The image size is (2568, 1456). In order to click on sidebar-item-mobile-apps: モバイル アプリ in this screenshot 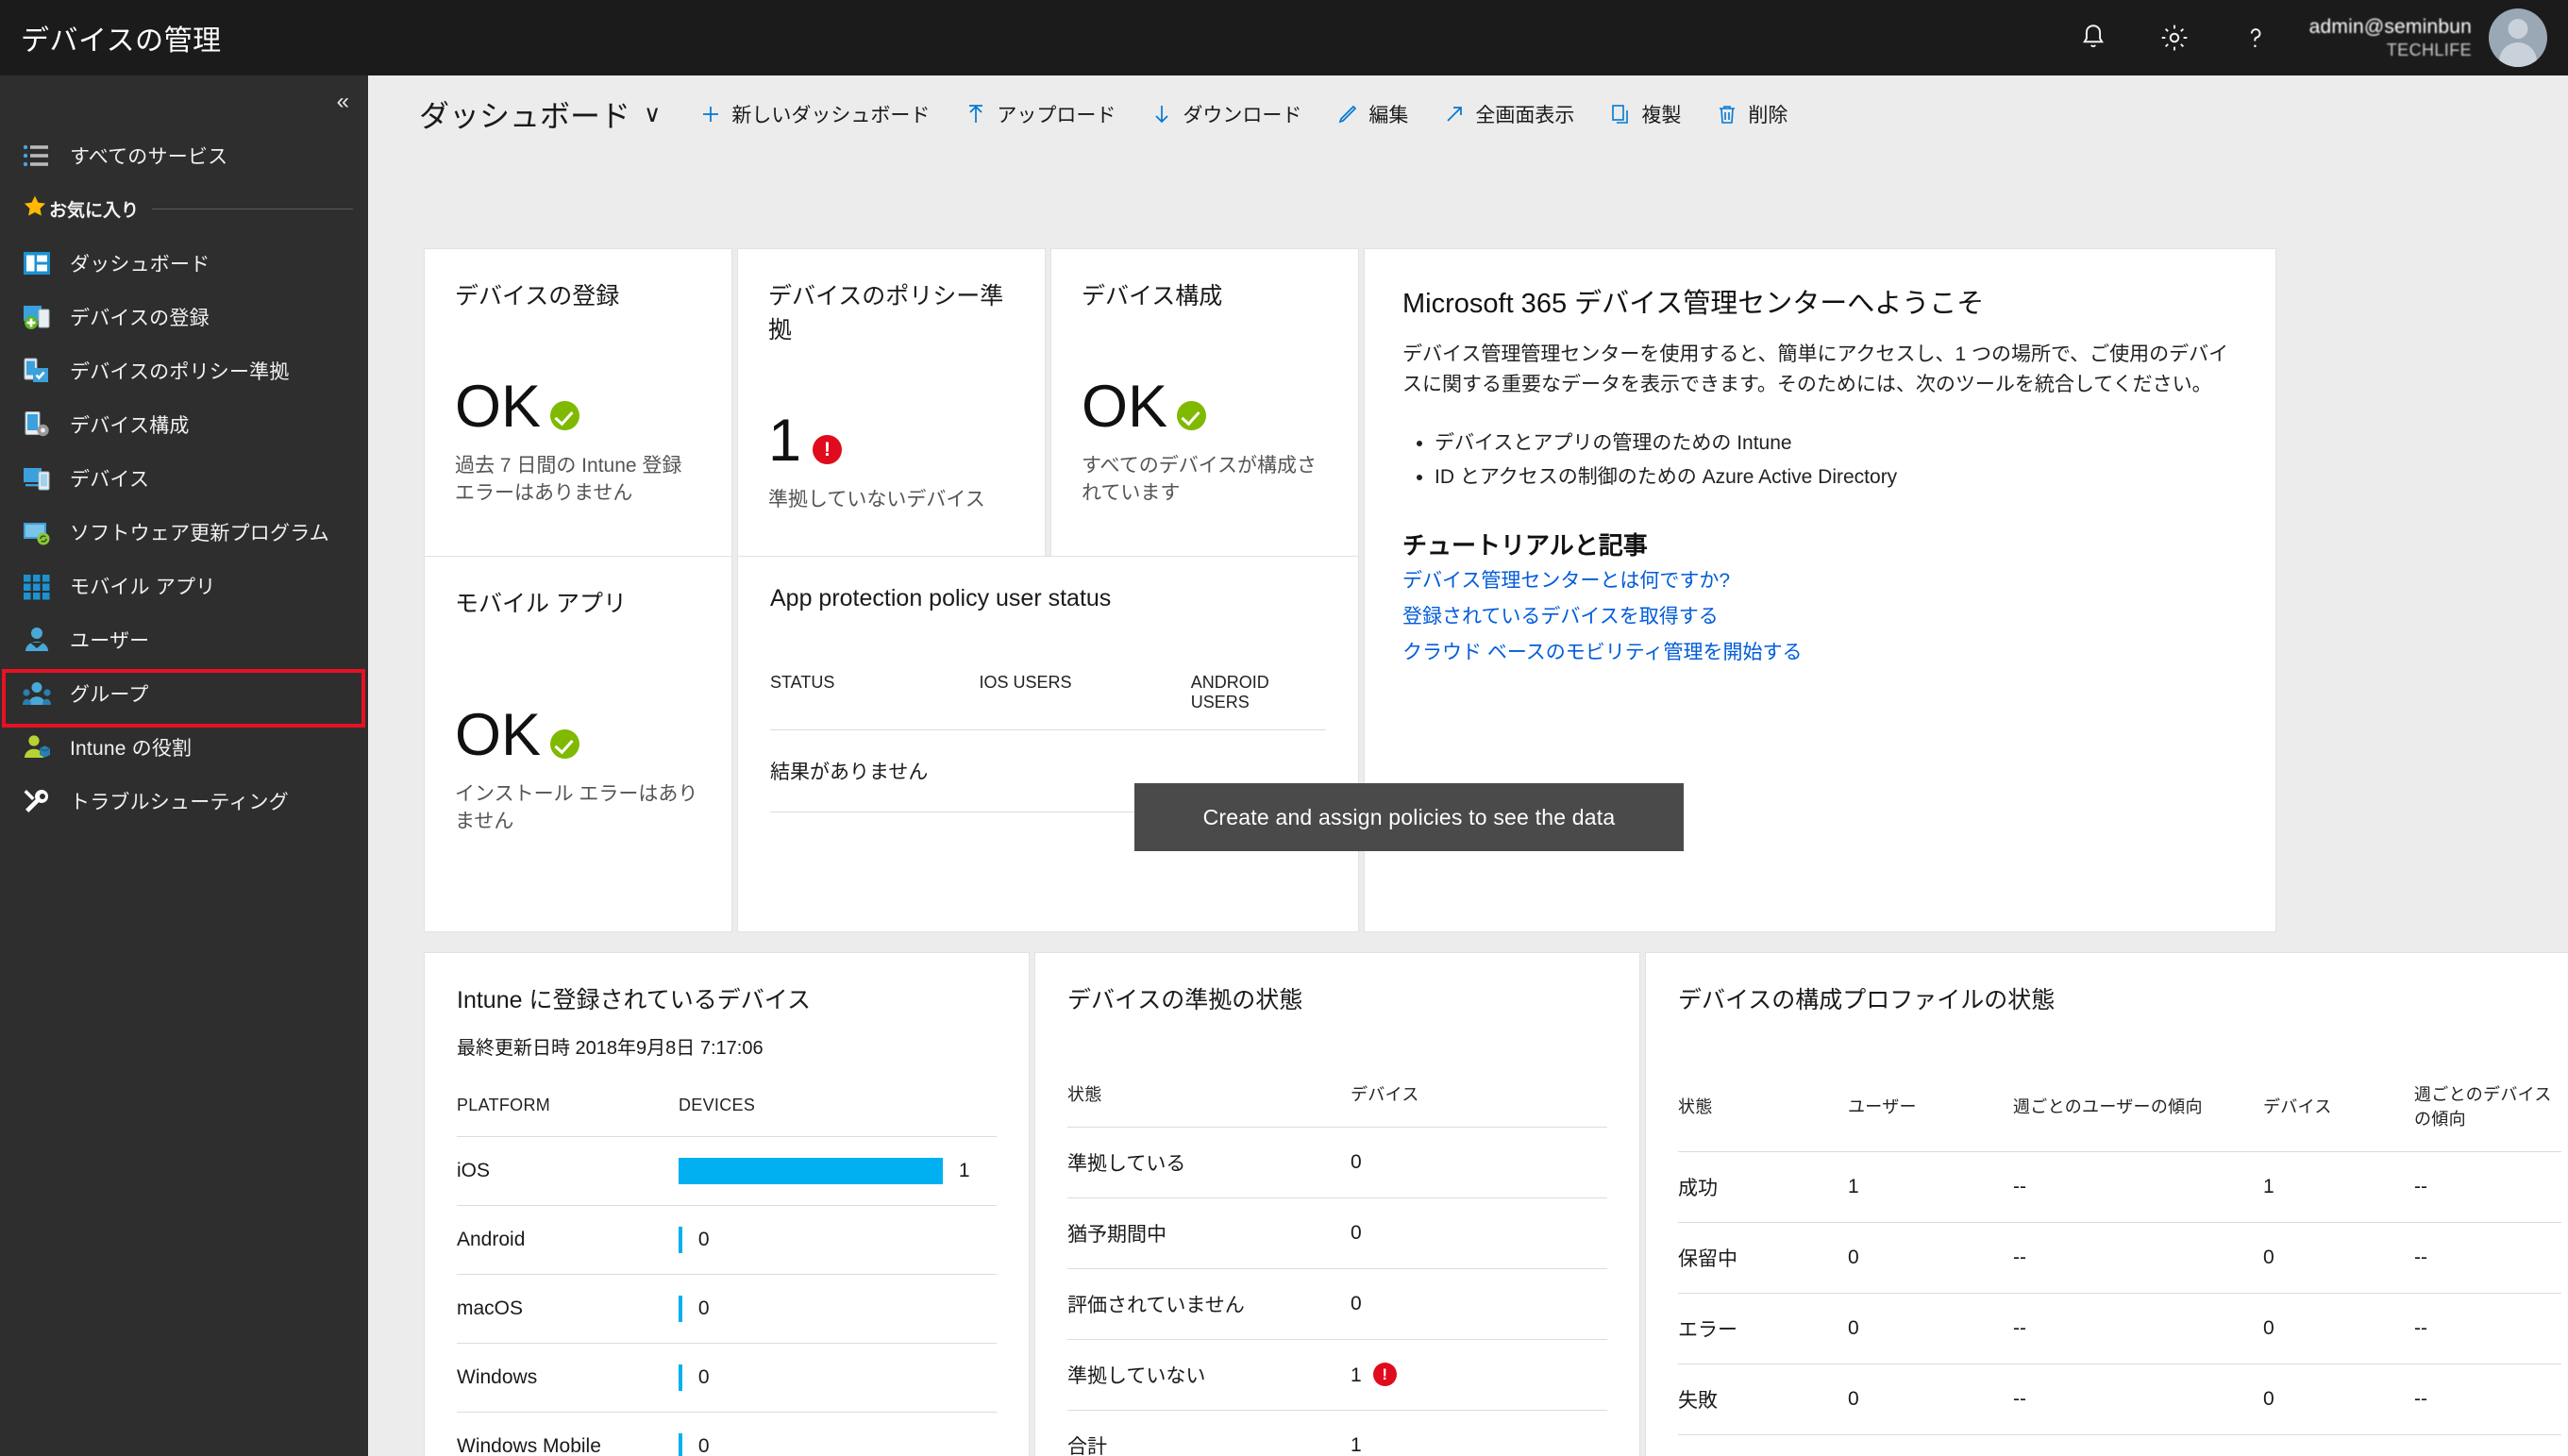, I will do `click(184, 585)`.